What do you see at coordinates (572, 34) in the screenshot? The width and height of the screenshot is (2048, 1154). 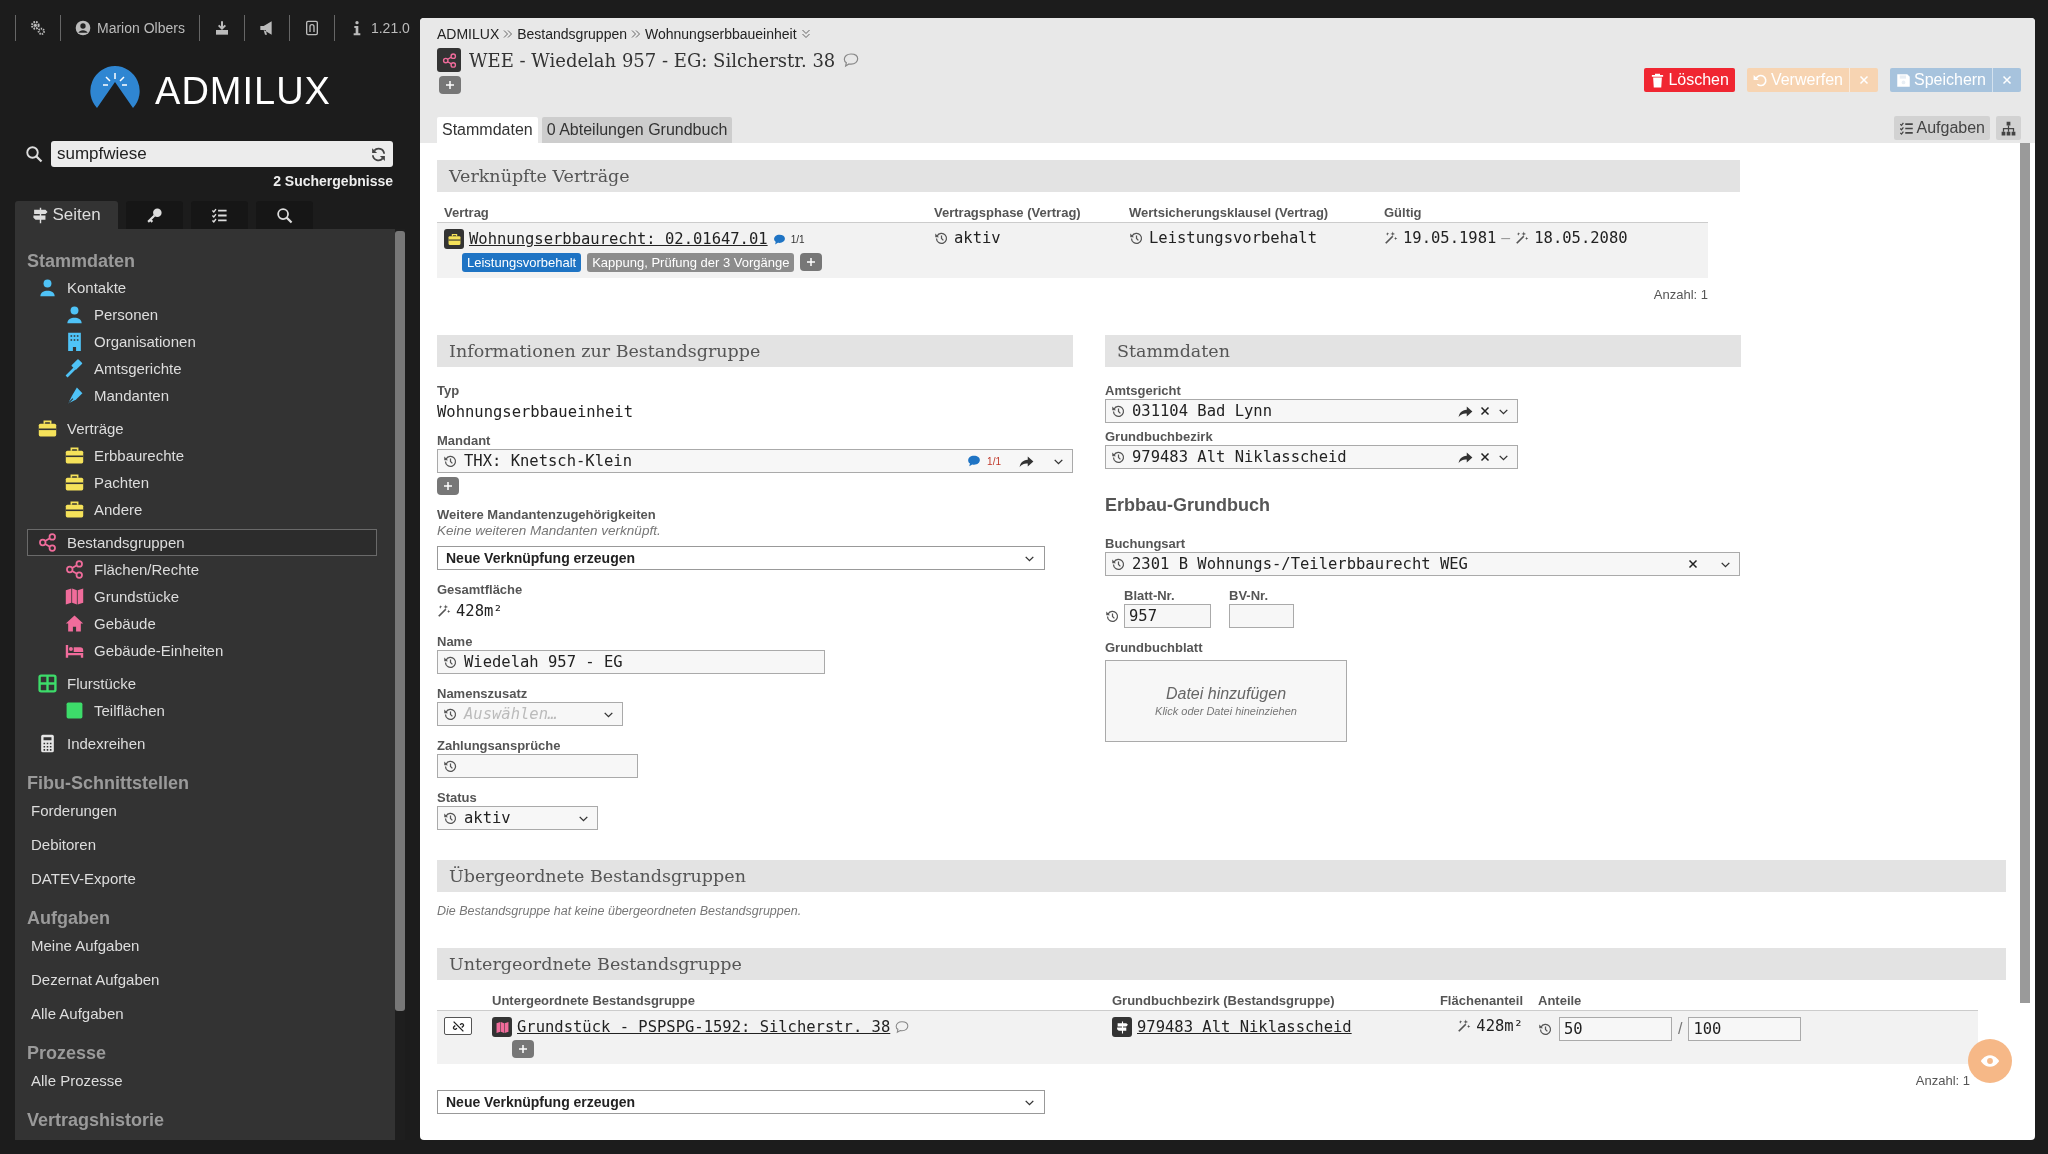 I see `breadcrumb-link: Bestandsgruppen` at bounding box center [572, 34].